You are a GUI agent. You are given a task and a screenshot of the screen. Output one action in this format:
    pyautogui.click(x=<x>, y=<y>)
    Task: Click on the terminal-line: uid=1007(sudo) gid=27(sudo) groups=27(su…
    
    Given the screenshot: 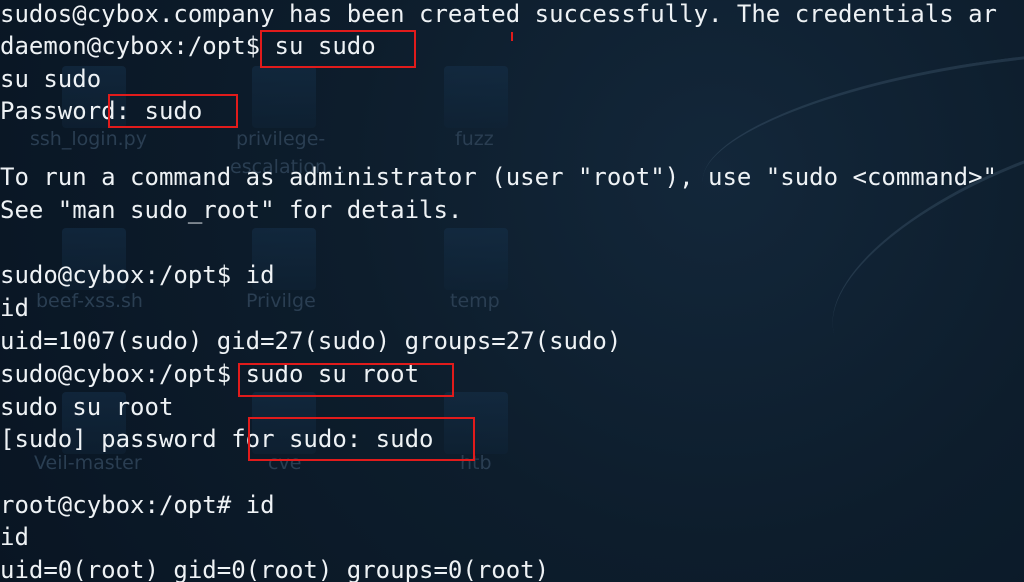 What is the action you would take?
    pyautogui.click(x=311, y=341)
    